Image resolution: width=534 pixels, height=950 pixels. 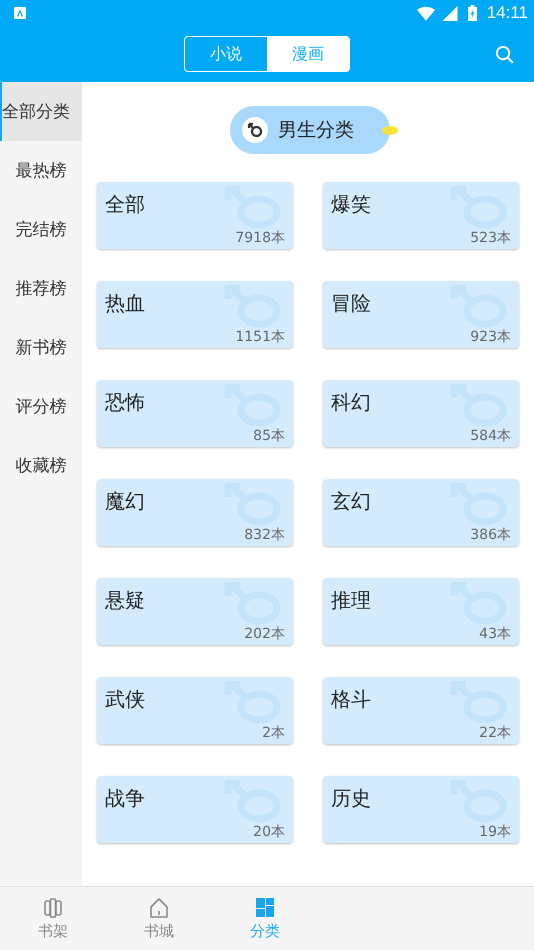 What do you see at coordinates (421, 215) in the screenshot?
I see `category-card: 爆笑 523本` at bounding box center [421, 215].